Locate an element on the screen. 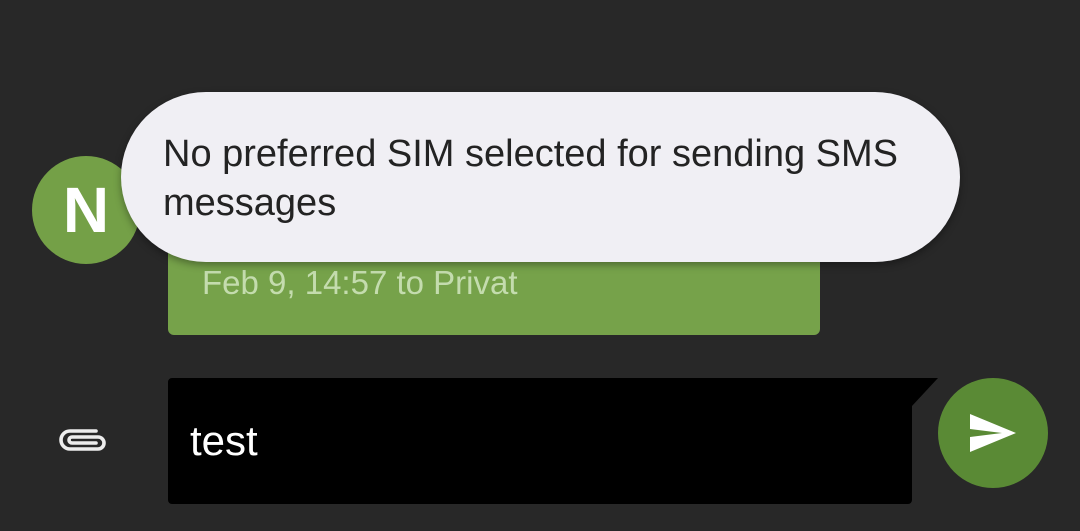 The width and height of the screenshot is (1080, 531). paperclip-icon is located at coordinates (82, 440).